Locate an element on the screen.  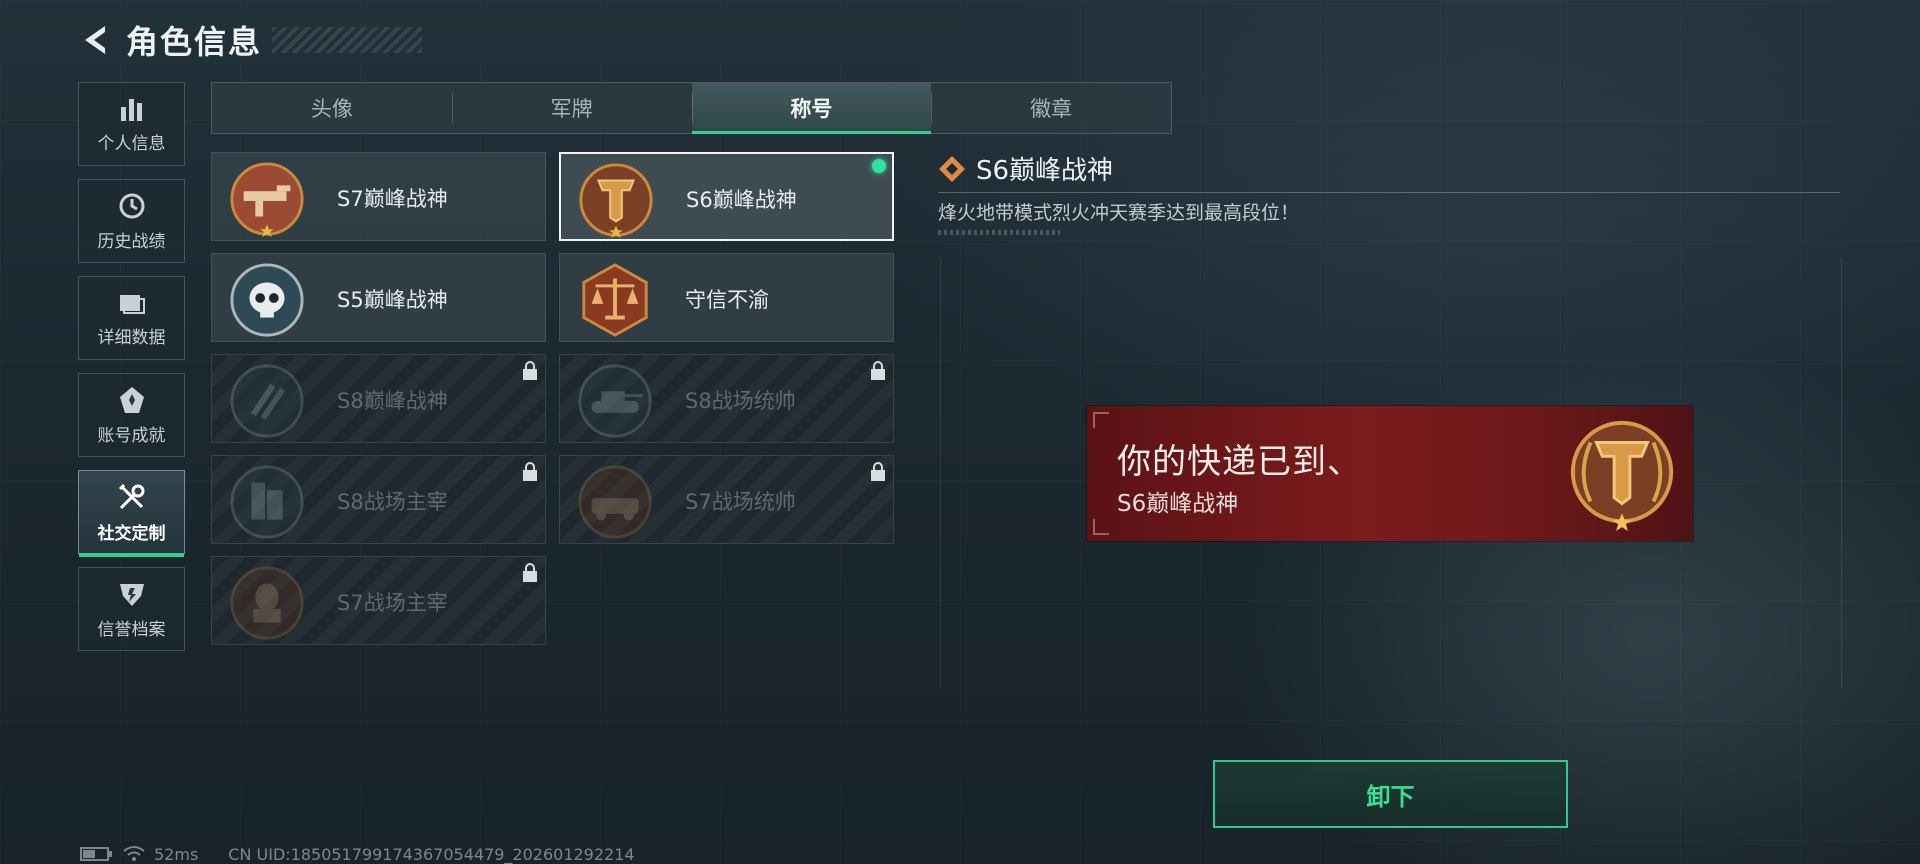
wifi-icon is located at coordinates (134, 853).